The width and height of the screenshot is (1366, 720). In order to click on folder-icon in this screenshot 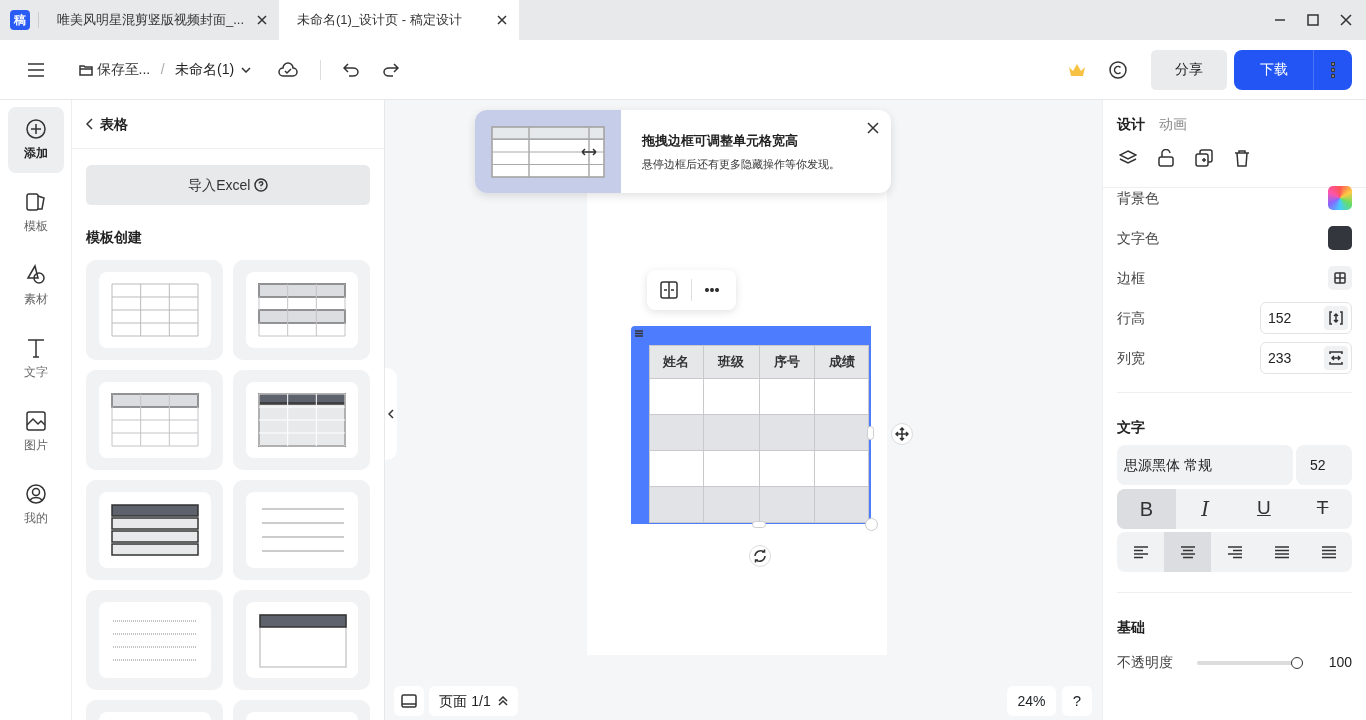, I will do `click(86, 69)`.